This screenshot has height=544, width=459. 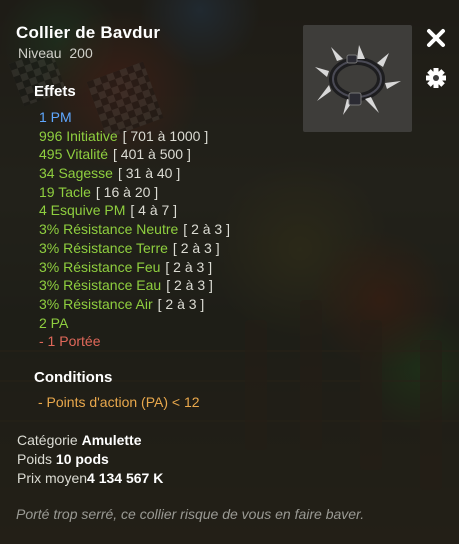 What do you see at coordinates (96, 303) in the screenshot?
I see `effect-value: 3% Résistance Air` at bounding box center [96, 303].